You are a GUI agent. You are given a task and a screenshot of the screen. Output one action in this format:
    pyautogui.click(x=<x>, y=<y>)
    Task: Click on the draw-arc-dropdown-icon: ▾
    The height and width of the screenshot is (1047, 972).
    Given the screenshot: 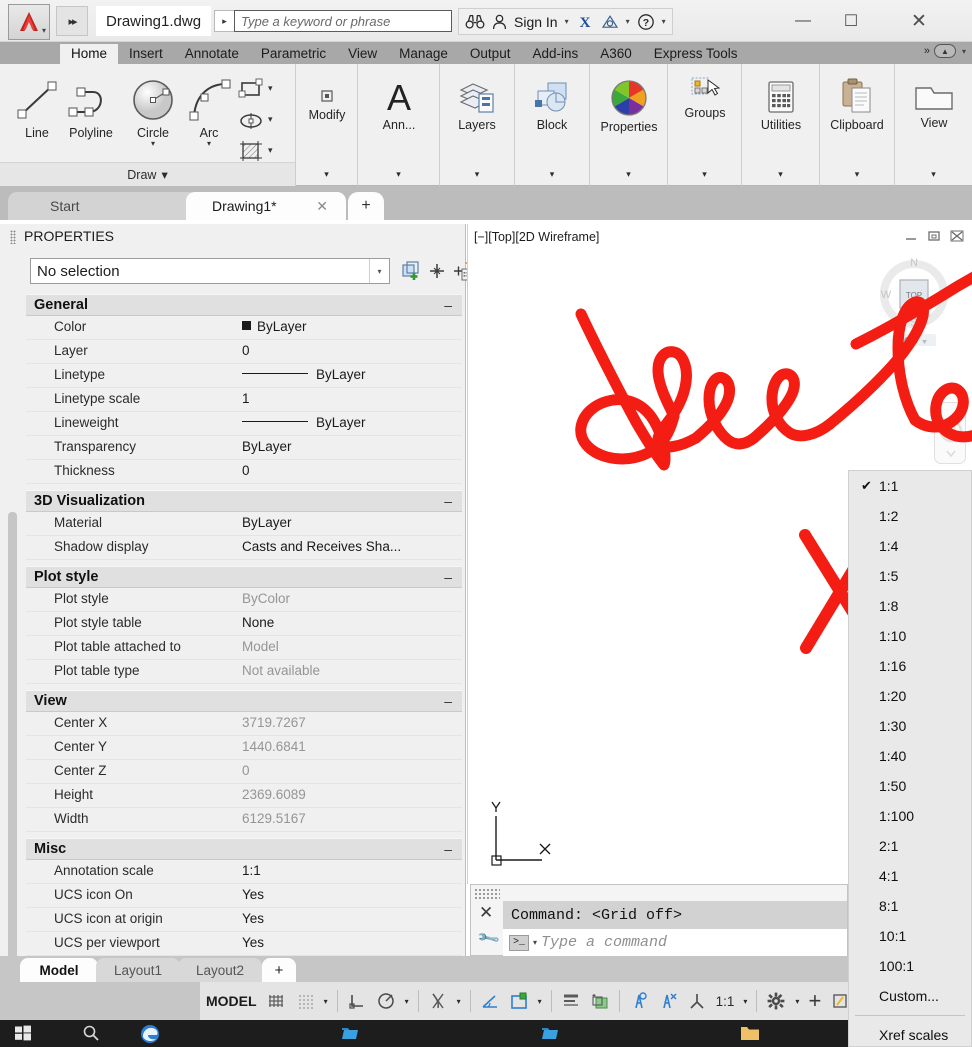 What is the action you would take?
    pyautogui.click(x=209, y=144)
    